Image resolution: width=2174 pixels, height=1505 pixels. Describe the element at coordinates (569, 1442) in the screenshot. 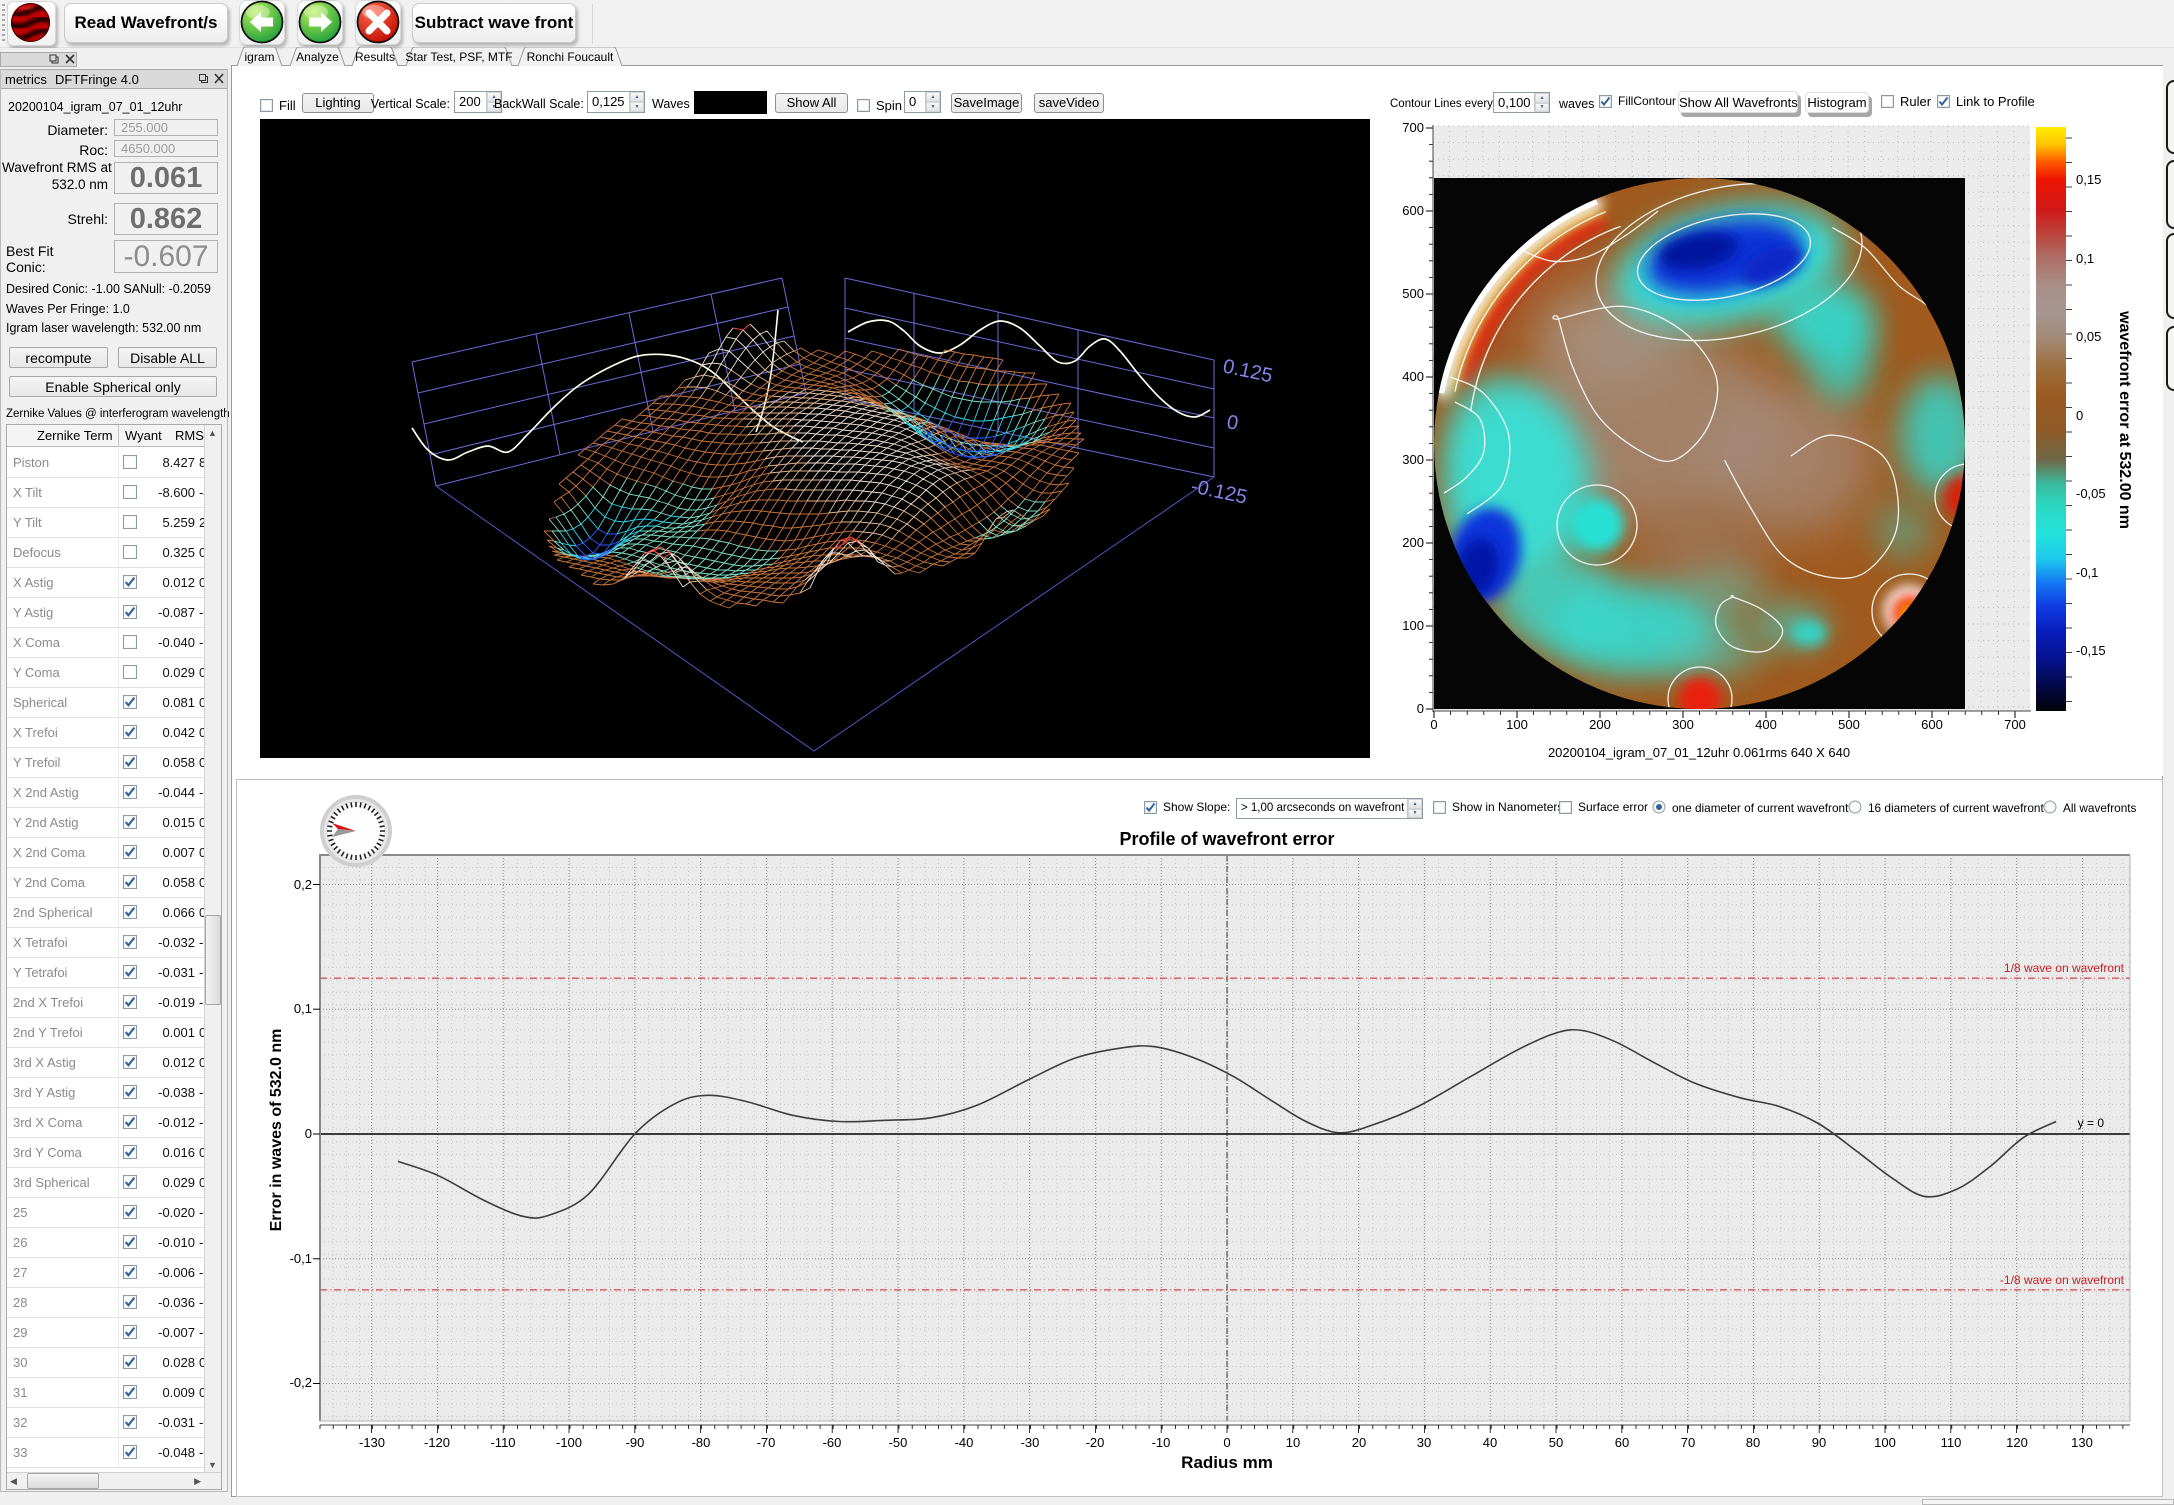

I see `svg-text: -100` at that location.